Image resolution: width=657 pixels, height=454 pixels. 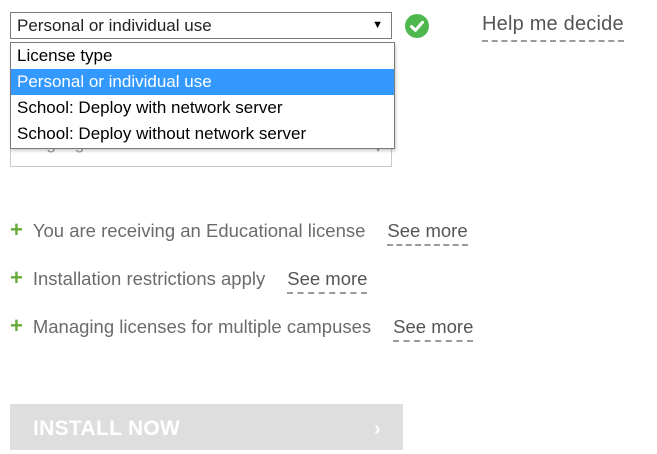 I want to click on info-text: Managing licenses for multiple campuses, so click(x=202, y=326).